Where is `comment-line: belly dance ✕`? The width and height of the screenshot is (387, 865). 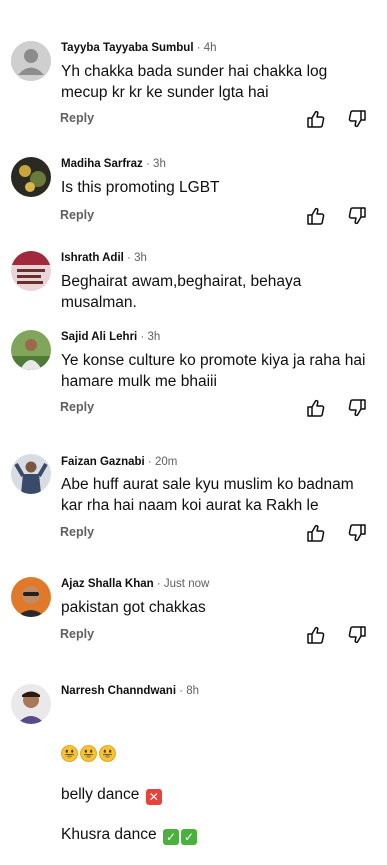
comment-line: belly dance ✕ is located at coordinates (219, 795).